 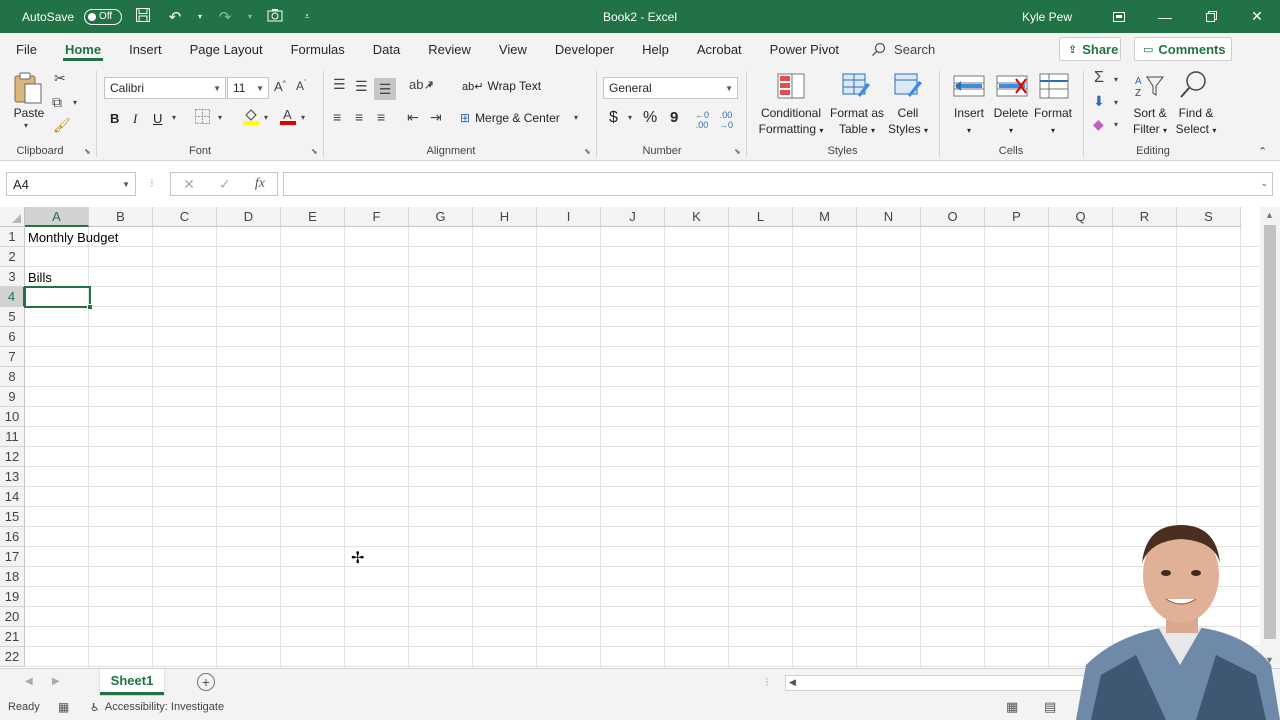 What do you see at coordinates (1269, 215) in the screenshot?
I see `scroll-up-icon: ▲` at bounding box center [1269, 215].